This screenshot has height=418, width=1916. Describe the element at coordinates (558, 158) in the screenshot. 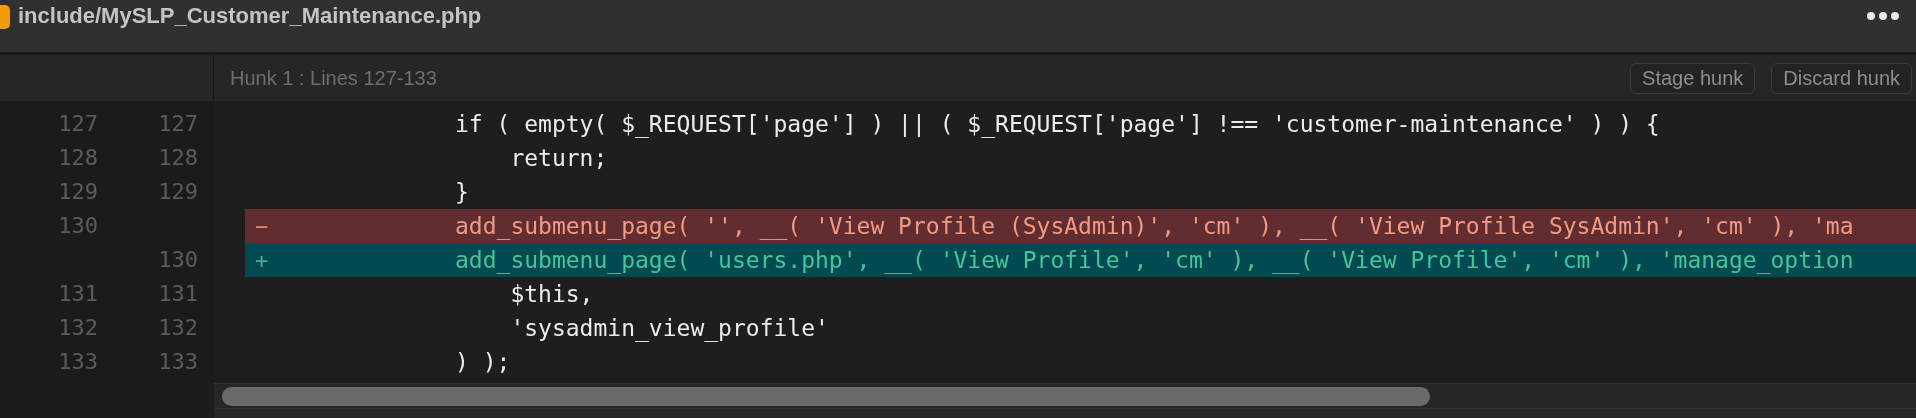

I see `code-line: return;` at that location.